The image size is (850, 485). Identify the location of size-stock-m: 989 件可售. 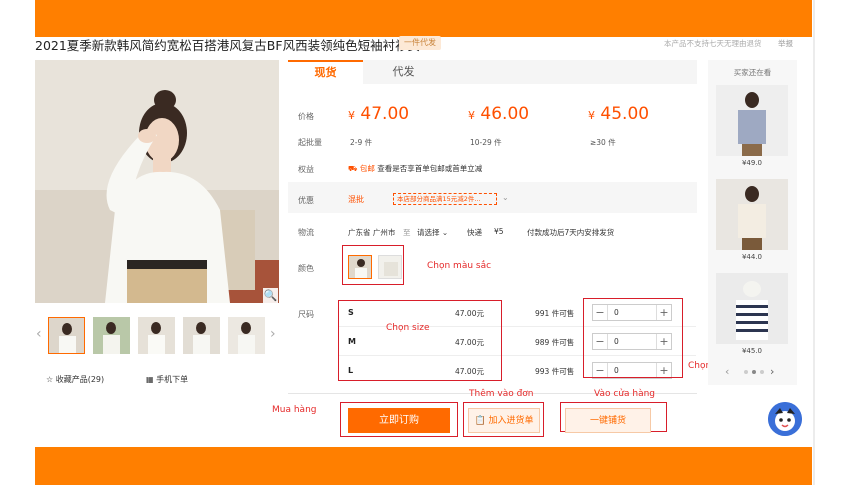
(555, 342).